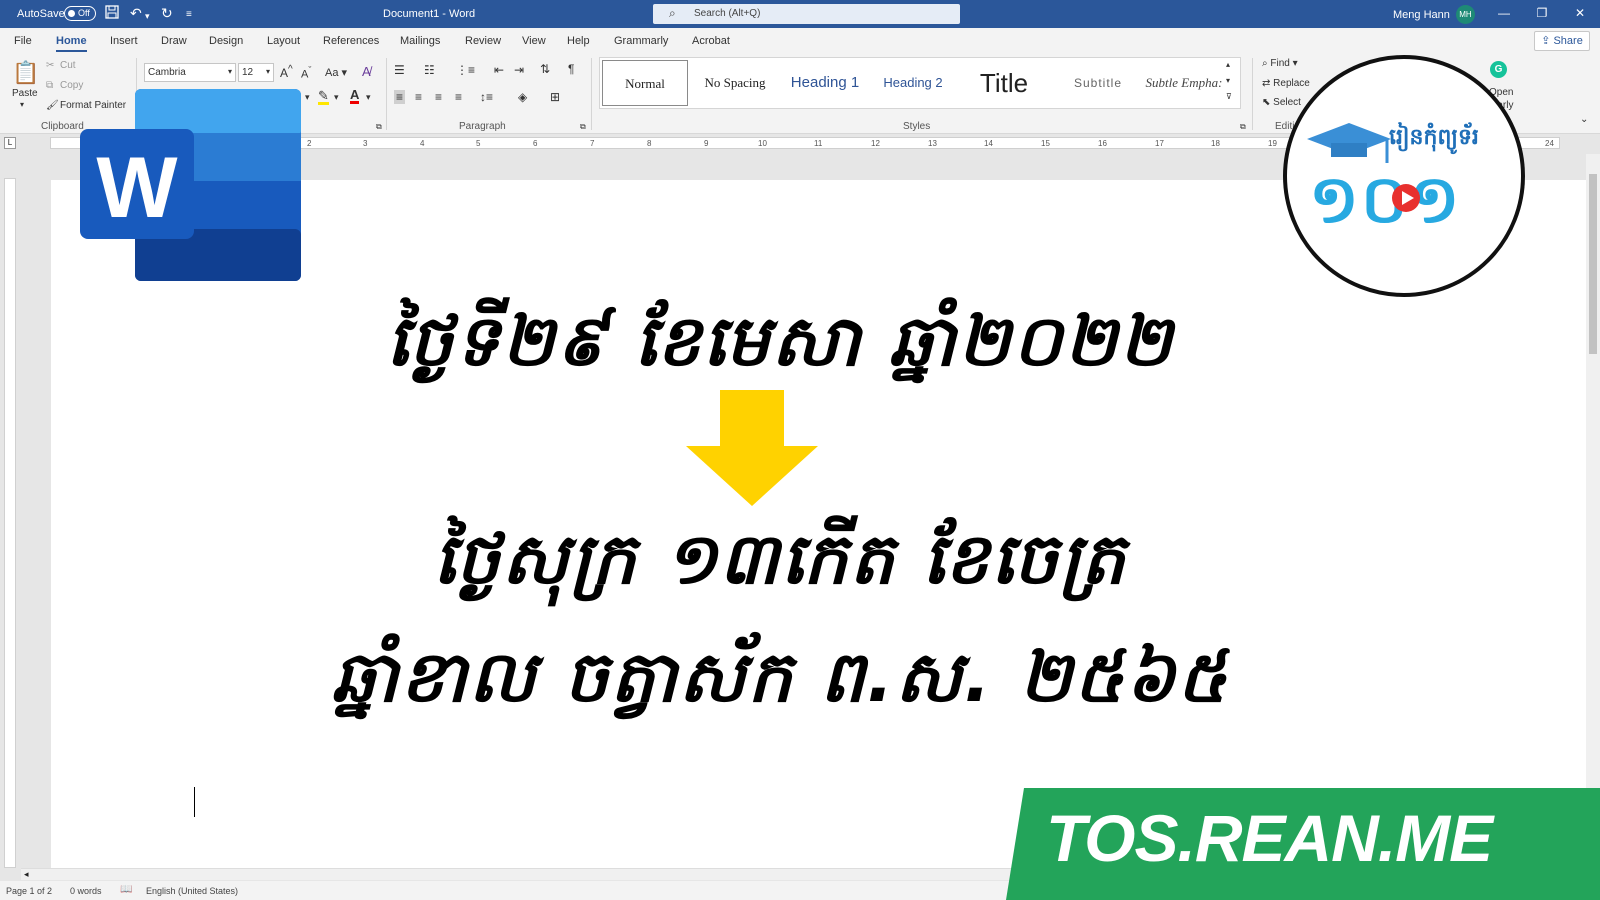  Describe the element at coordinates (124, 41) in the screenshot. I see `tab-insert: Insert` at that location.